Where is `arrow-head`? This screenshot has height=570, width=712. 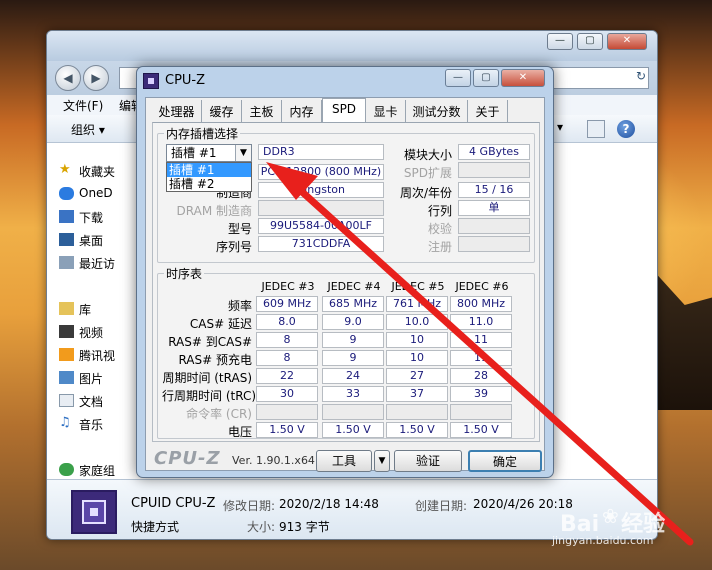 arrow-head is located at coordinates (292, 181).